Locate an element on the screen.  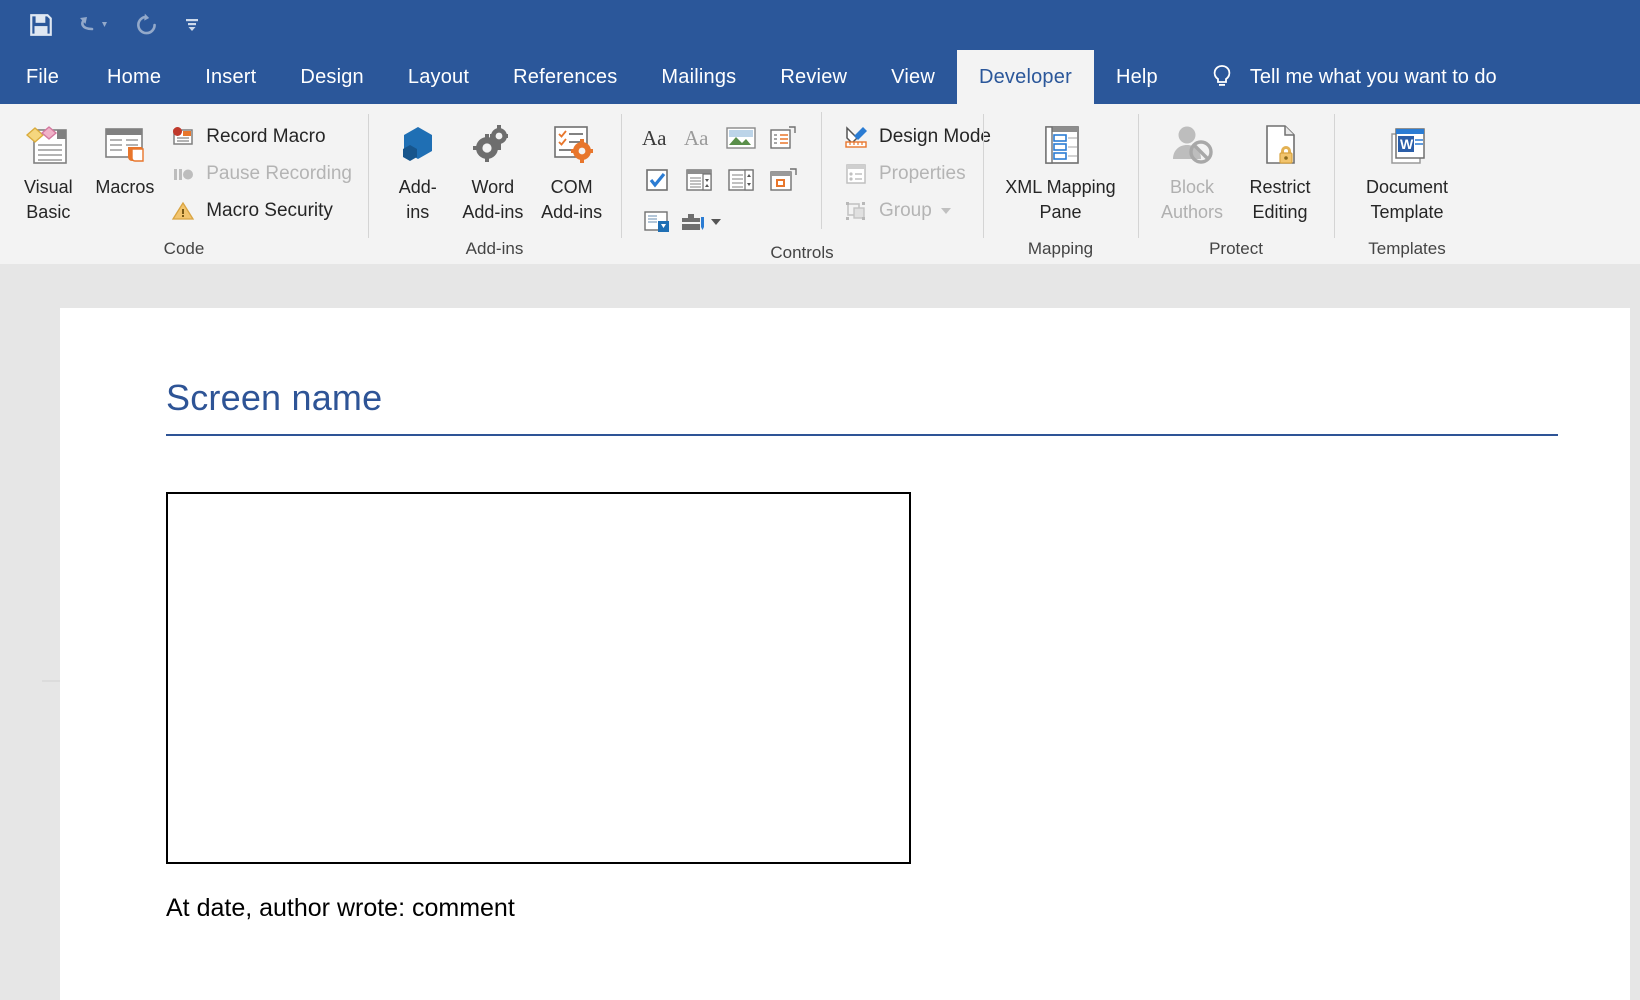
properties-label: Properties is located at coordinates (922, 173).